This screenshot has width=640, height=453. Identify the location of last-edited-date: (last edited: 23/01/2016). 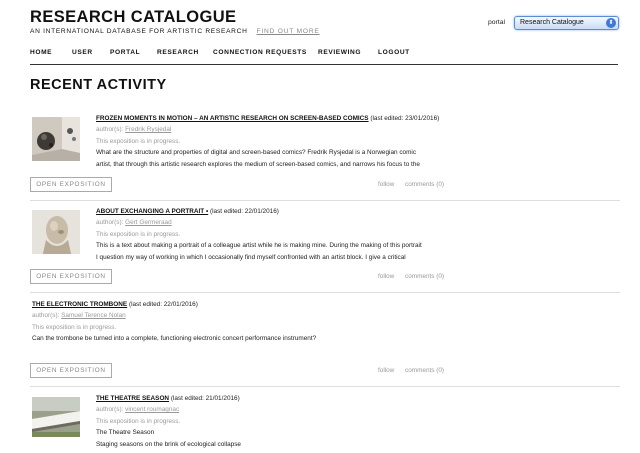
(405, 118).